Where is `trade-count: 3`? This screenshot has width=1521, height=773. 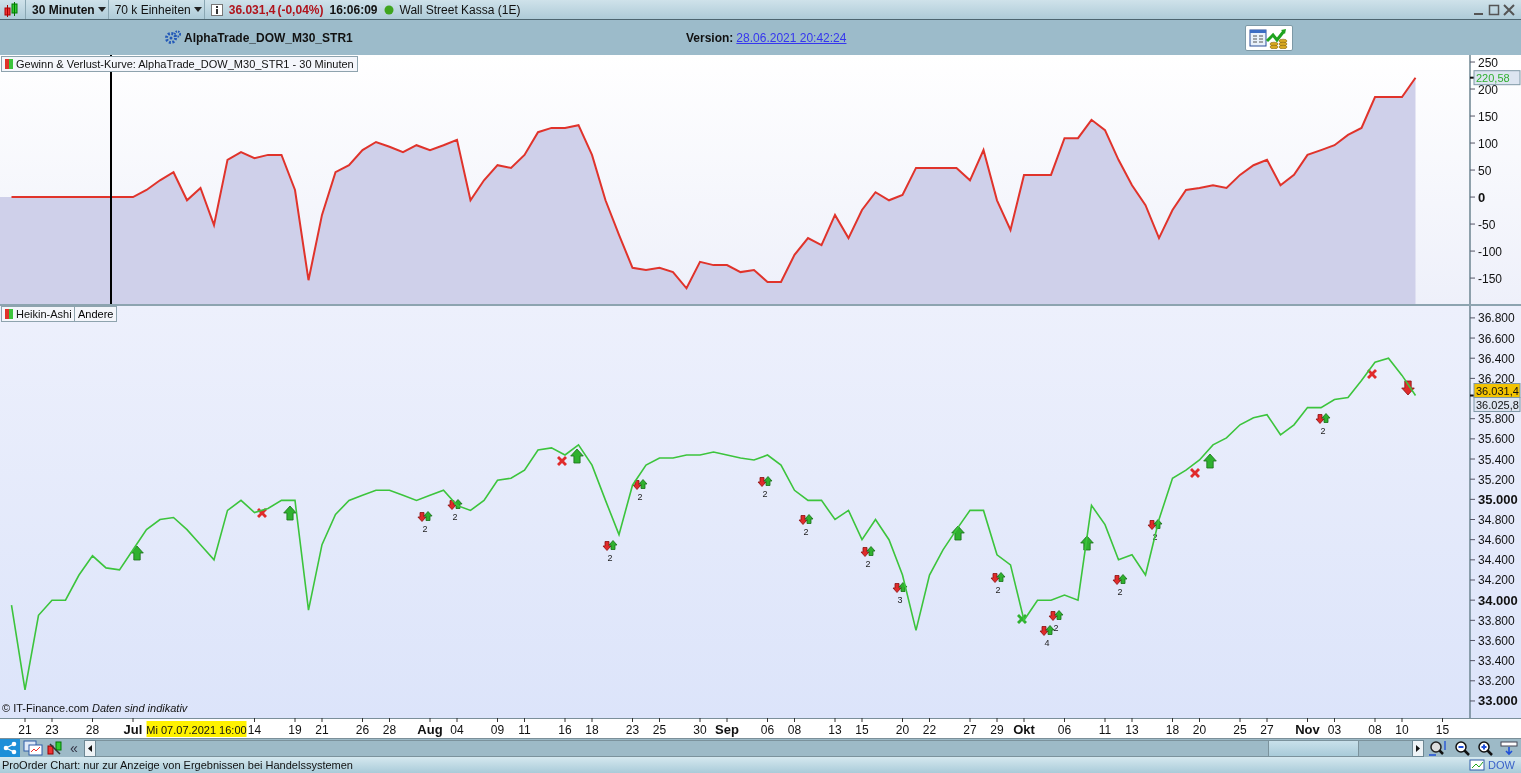
trade-count: 3 is located at coordinates (900, 600).